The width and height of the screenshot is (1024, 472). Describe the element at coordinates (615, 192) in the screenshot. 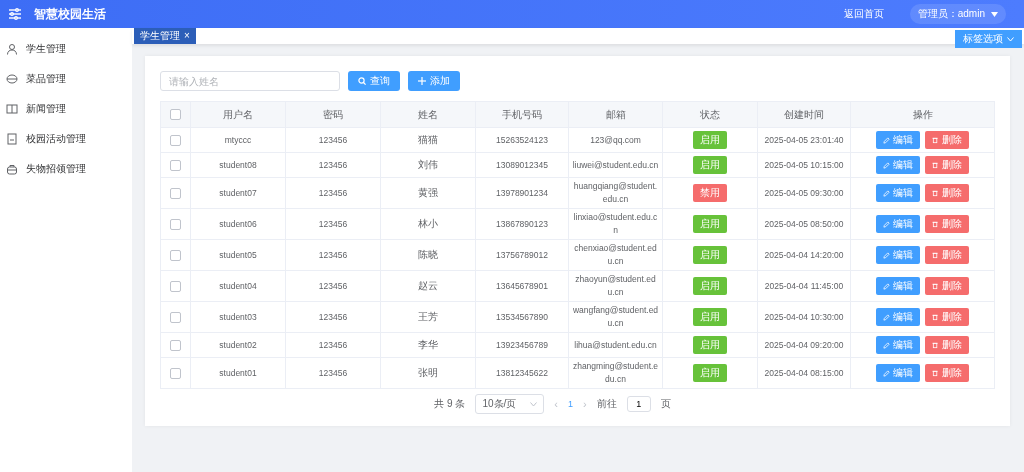

I see `table-cell: huangqiang@student.edu.cn` at that location.